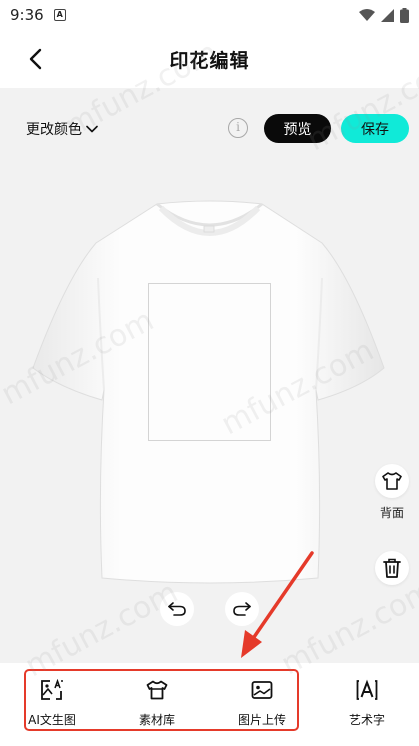 This screenshot has width=419, height=746. I want to click on trash-icon, so click(392, 568).